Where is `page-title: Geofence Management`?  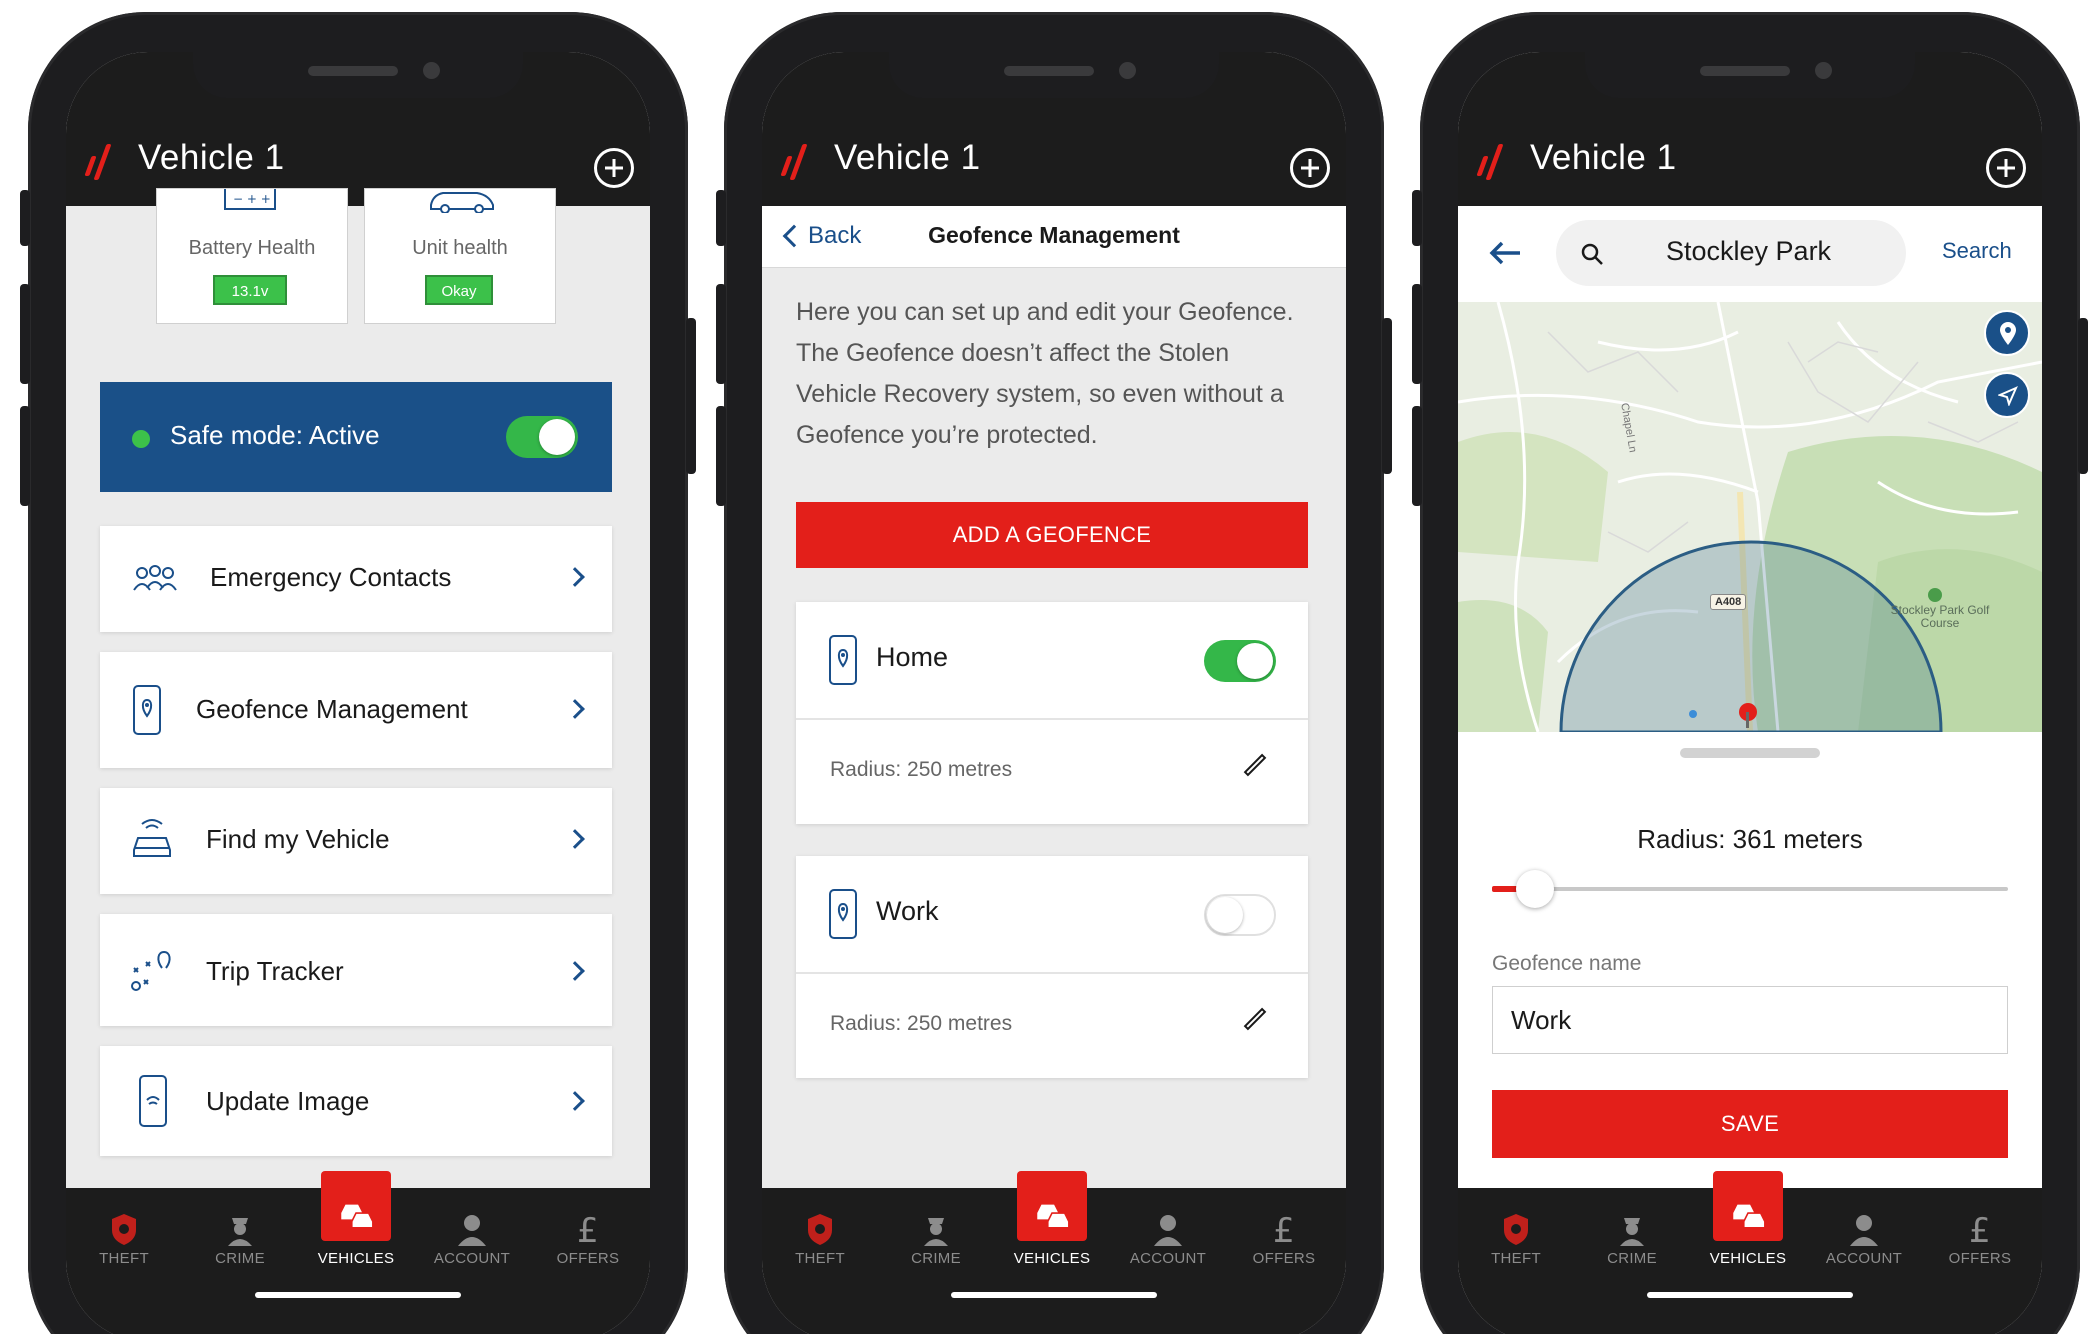
page-title: Geofence Management is located at coordinates (1054, 235).